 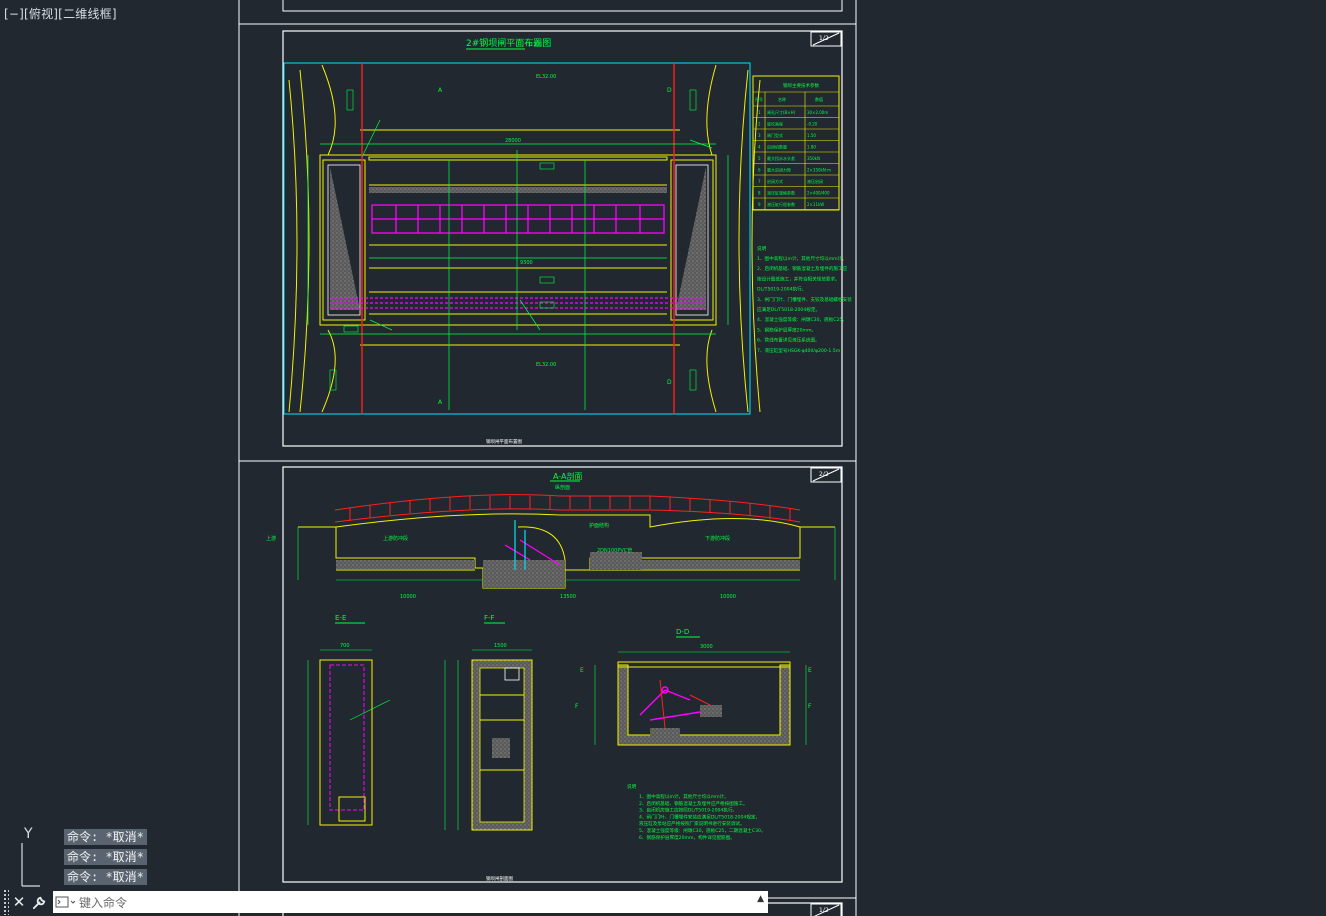 What do you see at coordinates (779, 170) in the screenshot?
I see `table-cell: 最大启闭力矩` at bounding box center [779, 170].